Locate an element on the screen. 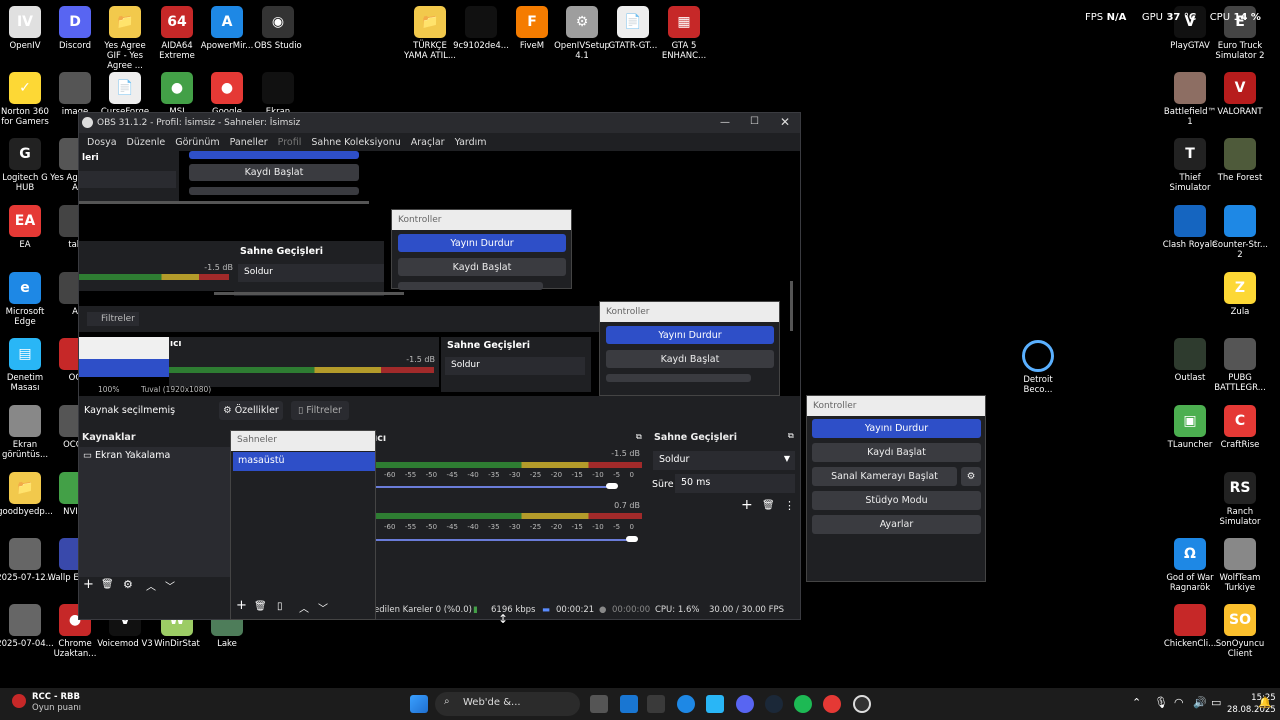  outlook-icon is located at coordinates (629, 704).